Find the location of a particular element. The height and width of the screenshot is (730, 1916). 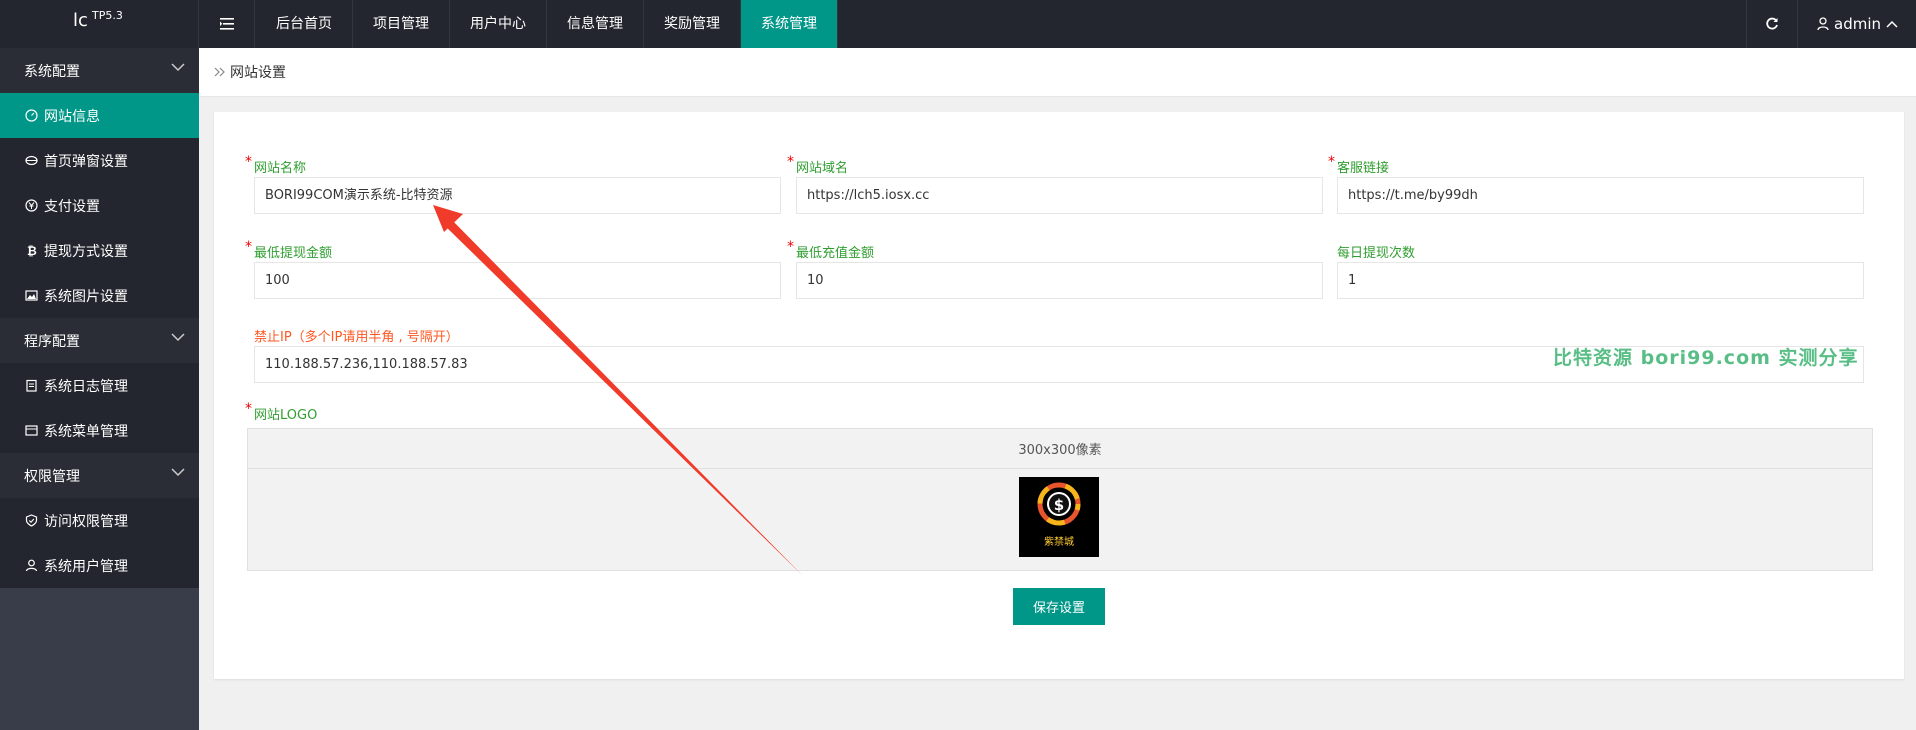

top-nav: 后台首页 项目管理 用户中心 信息管理 奖励管理 系统管理 is located at coordinates (547, 24).